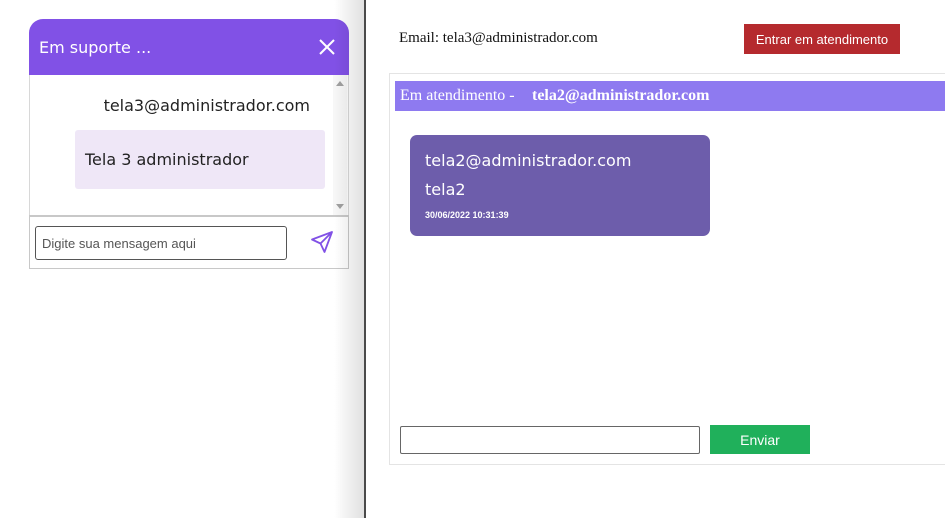  I want to click on widget-footer, so click(189, 242).